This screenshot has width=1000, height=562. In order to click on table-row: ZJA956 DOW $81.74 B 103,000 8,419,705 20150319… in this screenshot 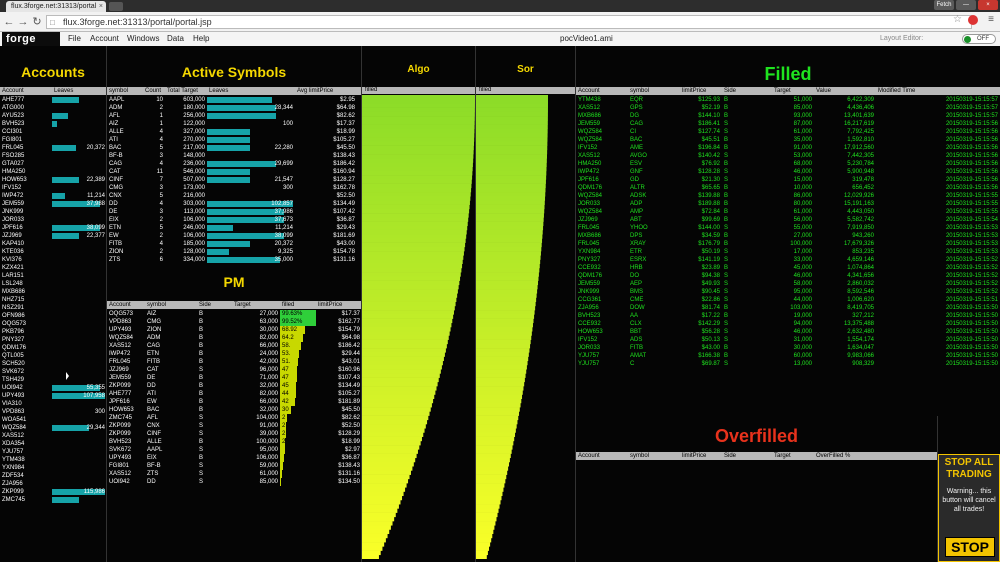, I will do `click(788, 308)`.